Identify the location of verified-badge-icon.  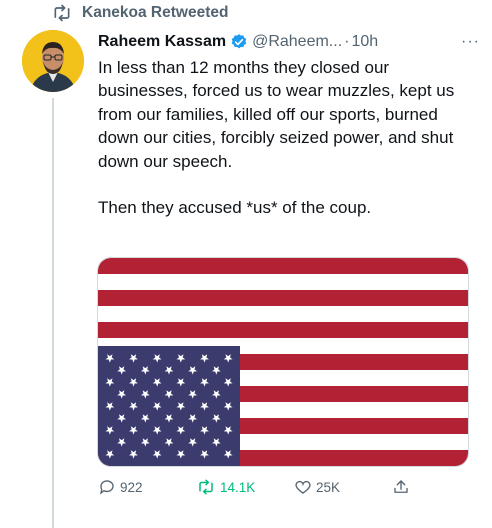
(239, 42).